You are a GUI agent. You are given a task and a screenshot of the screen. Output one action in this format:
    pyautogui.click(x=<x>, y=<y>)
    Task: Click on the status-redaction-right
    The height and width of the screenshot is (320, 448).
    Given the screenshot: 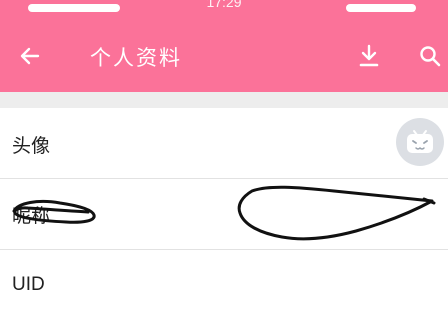 What is the action you would take?
    pyautogui.click(x=381, y=8)
    